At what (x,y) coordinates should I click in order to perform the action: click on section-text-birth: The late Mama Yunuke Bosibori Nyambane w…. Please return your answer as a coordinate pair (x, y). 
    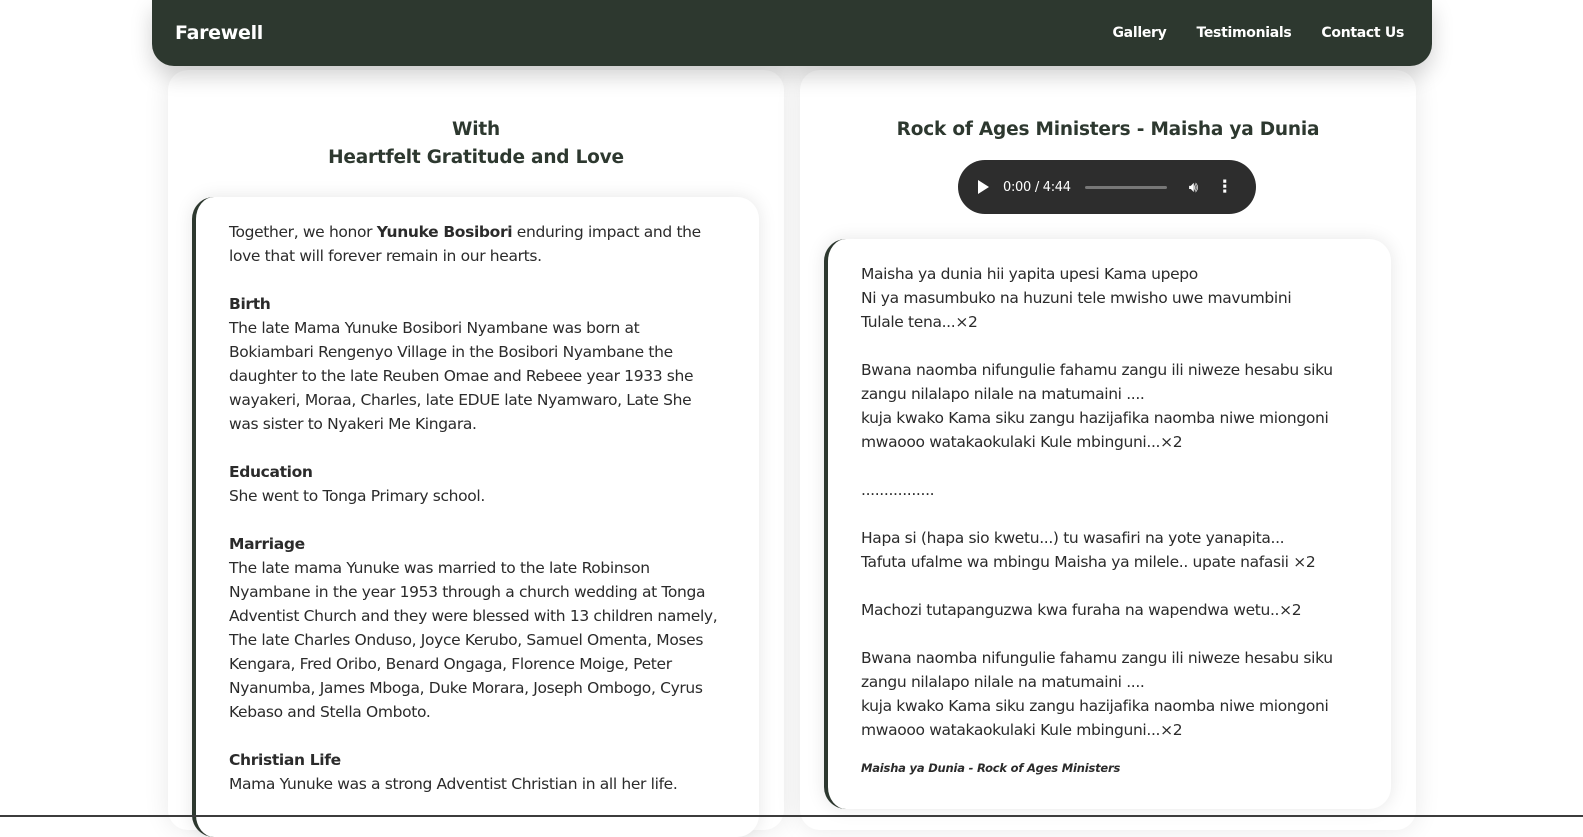
    Looking at the image, I should click on (461, 376).